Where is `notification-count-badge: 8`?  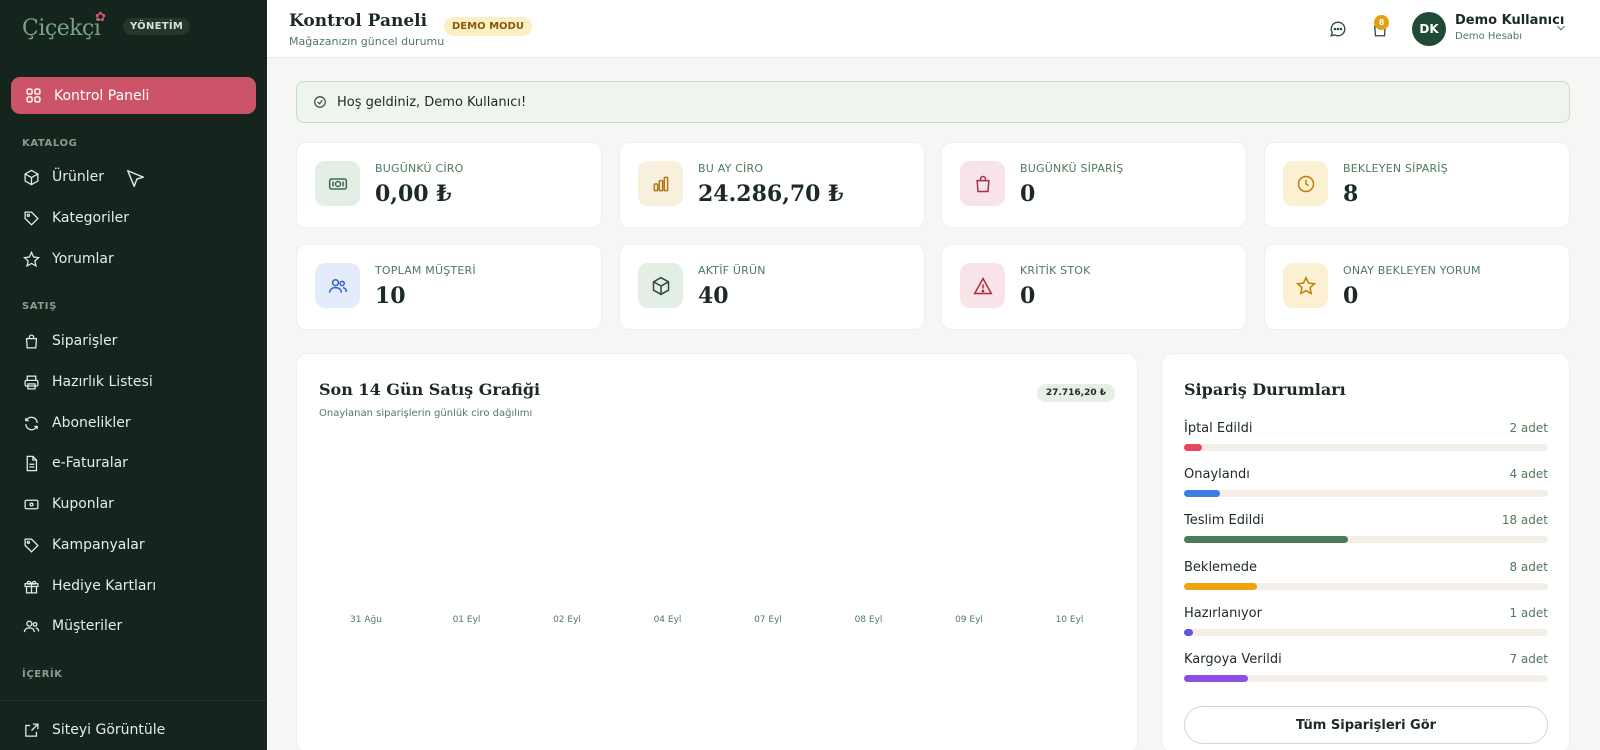
notification-count-badge: 8 is located at coordinates (1381, 22).